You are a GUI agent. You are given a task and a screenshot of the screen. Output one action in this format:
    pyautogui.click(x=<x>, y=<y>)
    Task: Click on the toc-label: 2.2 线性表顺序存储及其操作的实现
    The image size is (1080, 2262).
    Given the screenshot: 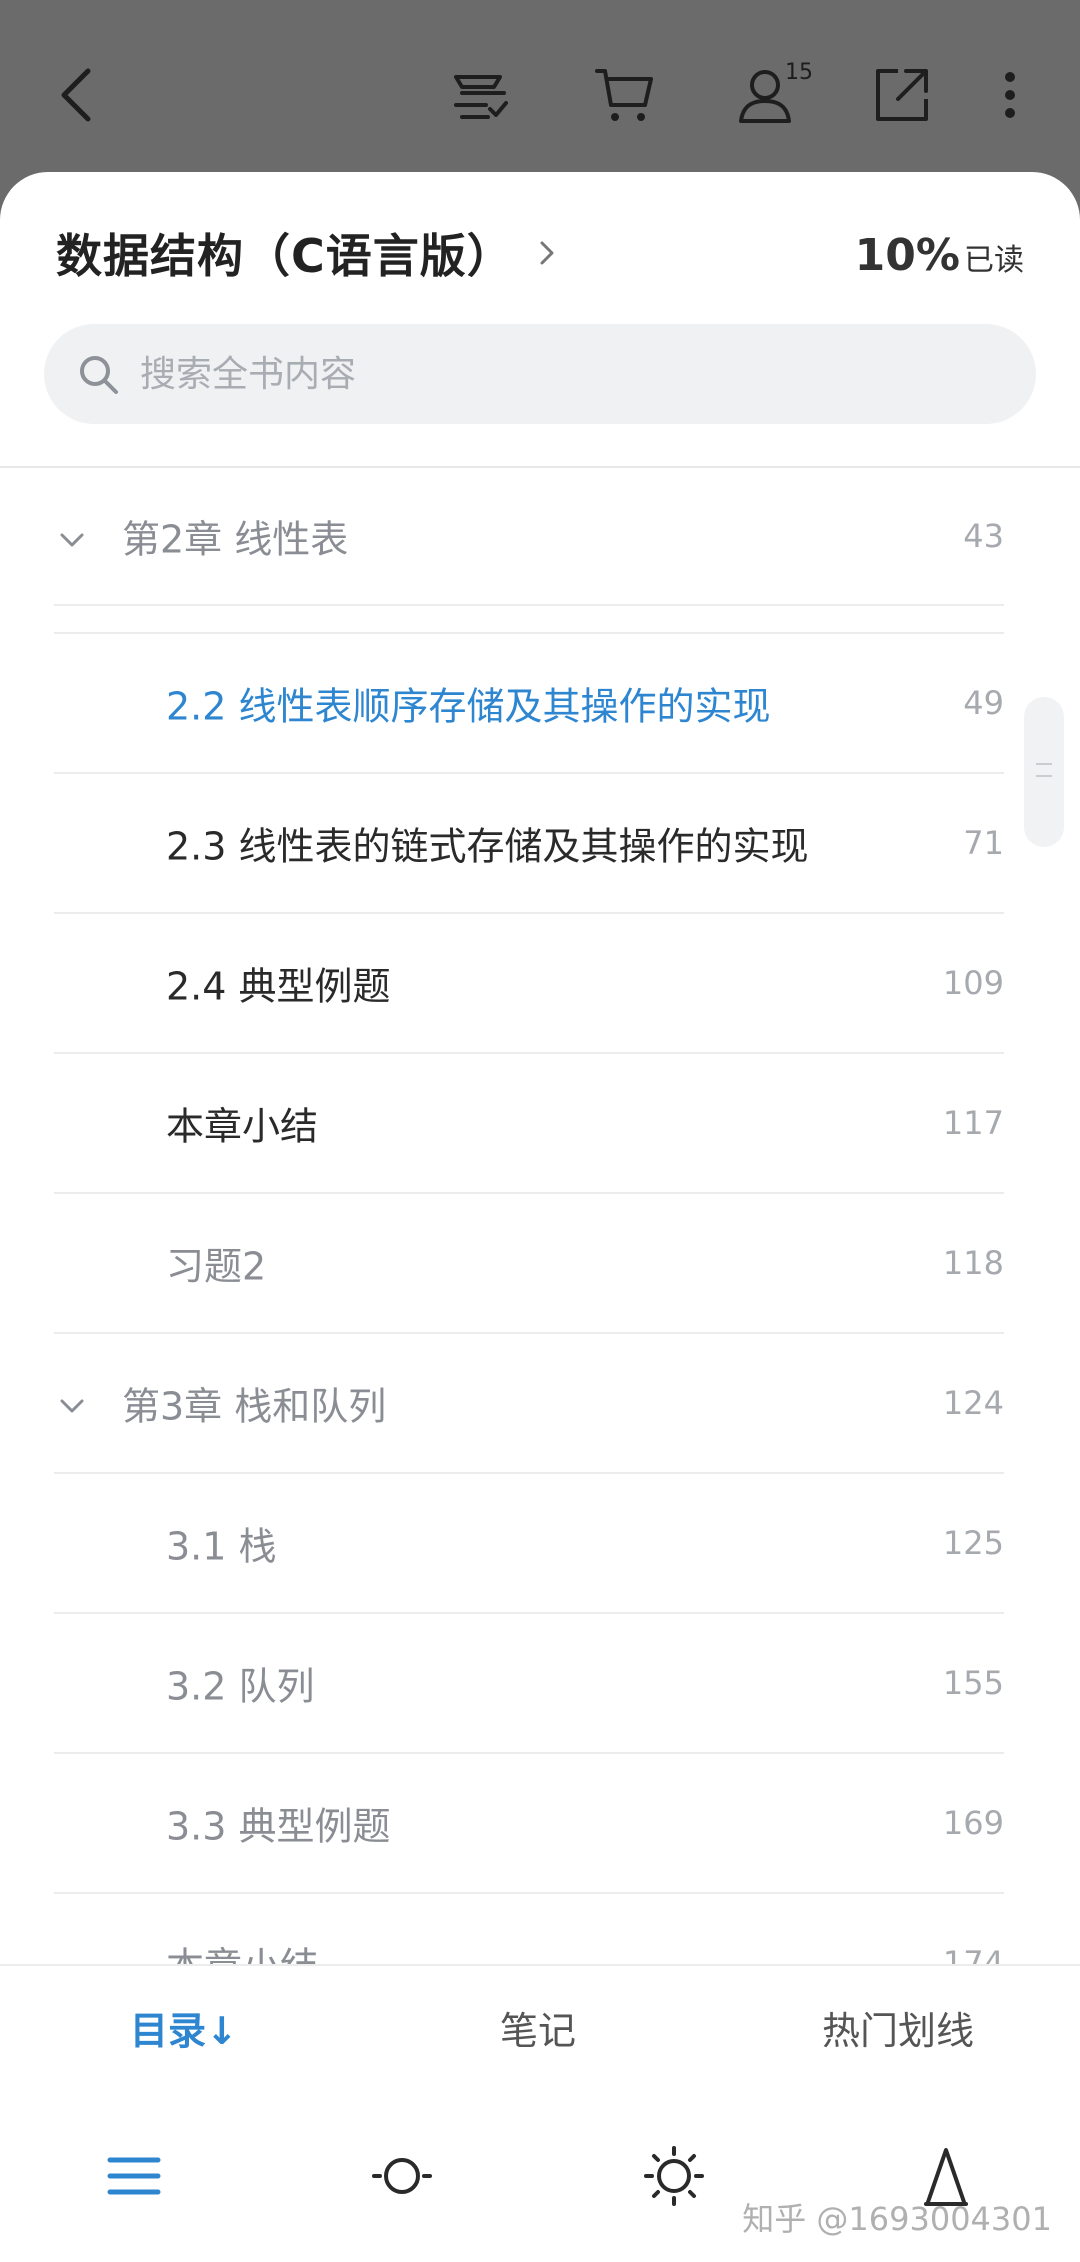 What is the action you would take?
    pyautogui.click(x=468, y=706)
    